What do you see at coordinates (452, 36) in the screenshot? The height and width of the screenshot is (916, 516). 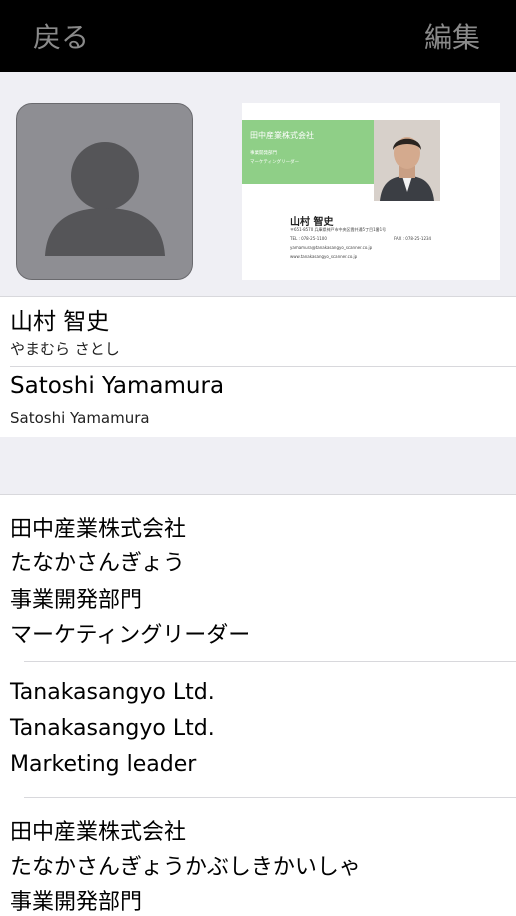 I see `edit-button: 編集` at bounding box center [452, 36].